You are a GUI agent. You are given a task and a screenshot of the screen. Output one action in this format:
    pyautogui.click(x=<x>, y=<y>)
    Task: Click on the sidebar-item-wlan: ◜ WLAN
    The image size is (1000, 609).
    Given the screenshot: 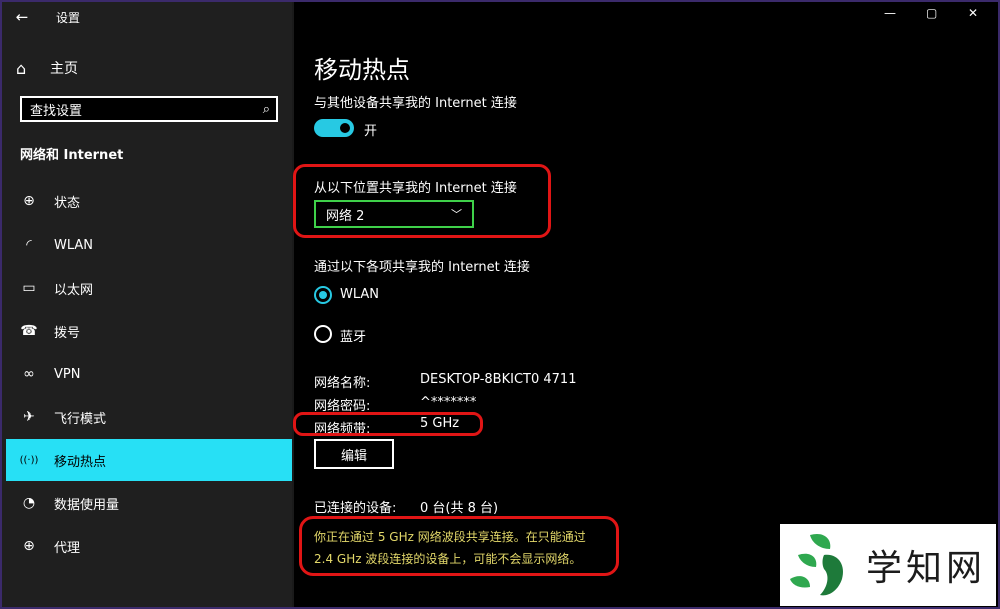 What is the action you would take?
    pyautogui.click(x=149, y=245)
    